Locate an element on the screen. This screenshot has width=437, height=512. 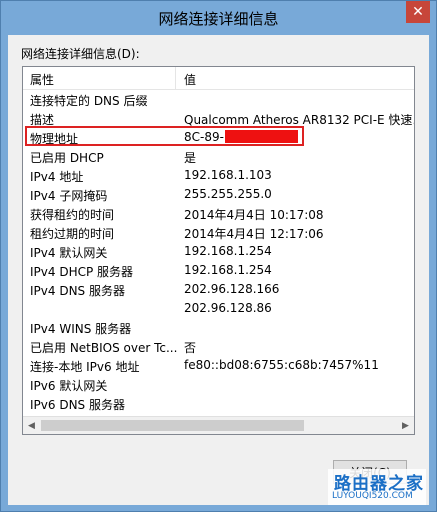
list-row: 获得租约的时间 2014年4月4日 10:17:08 is located at coordinates (218, 213).